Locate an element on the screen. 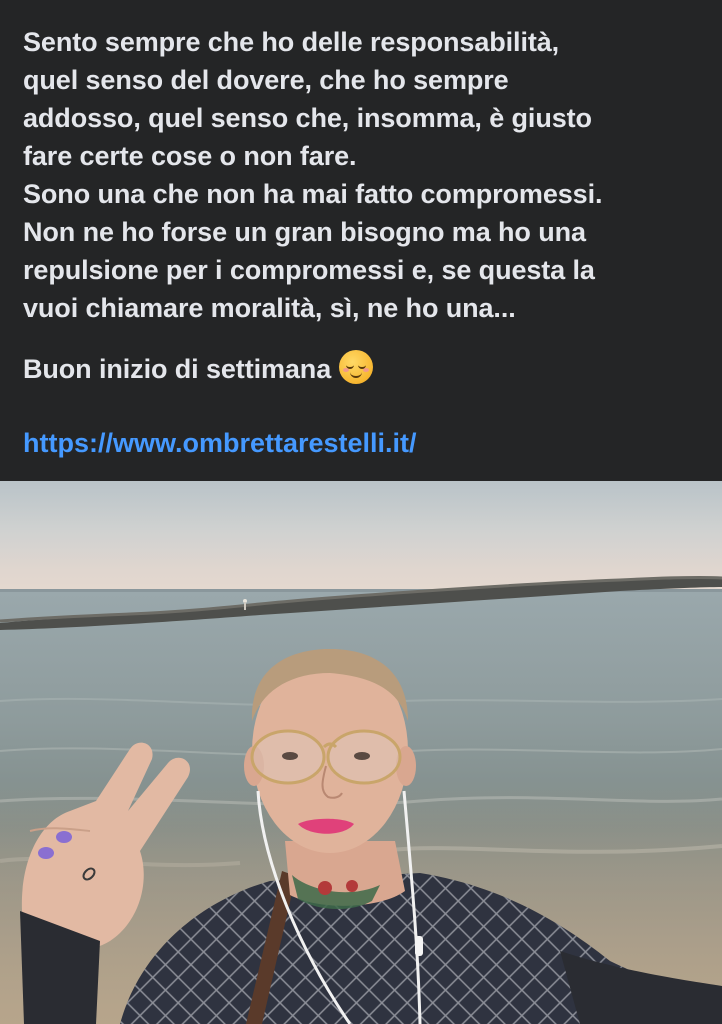 The width and height of the screenshot is (722, 1024). website-link: https://www.ombrettarestelli.it/ is located at coordinates (220, 443).